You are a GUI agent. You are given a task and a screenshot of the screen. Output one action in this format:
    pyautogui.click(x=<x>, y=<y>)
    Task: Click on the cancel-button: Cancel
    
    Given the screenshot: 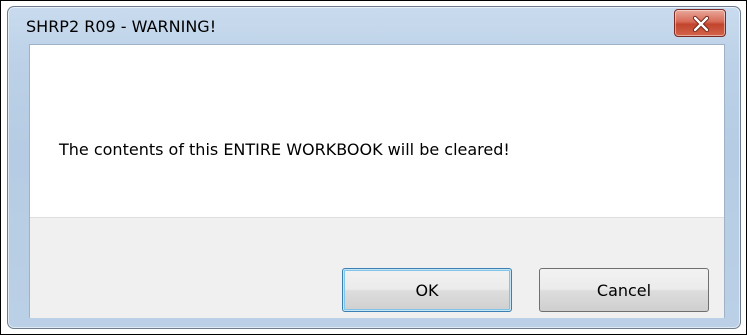 What is the action you would take?
    pyautogui.click(x=624, y=290)
    